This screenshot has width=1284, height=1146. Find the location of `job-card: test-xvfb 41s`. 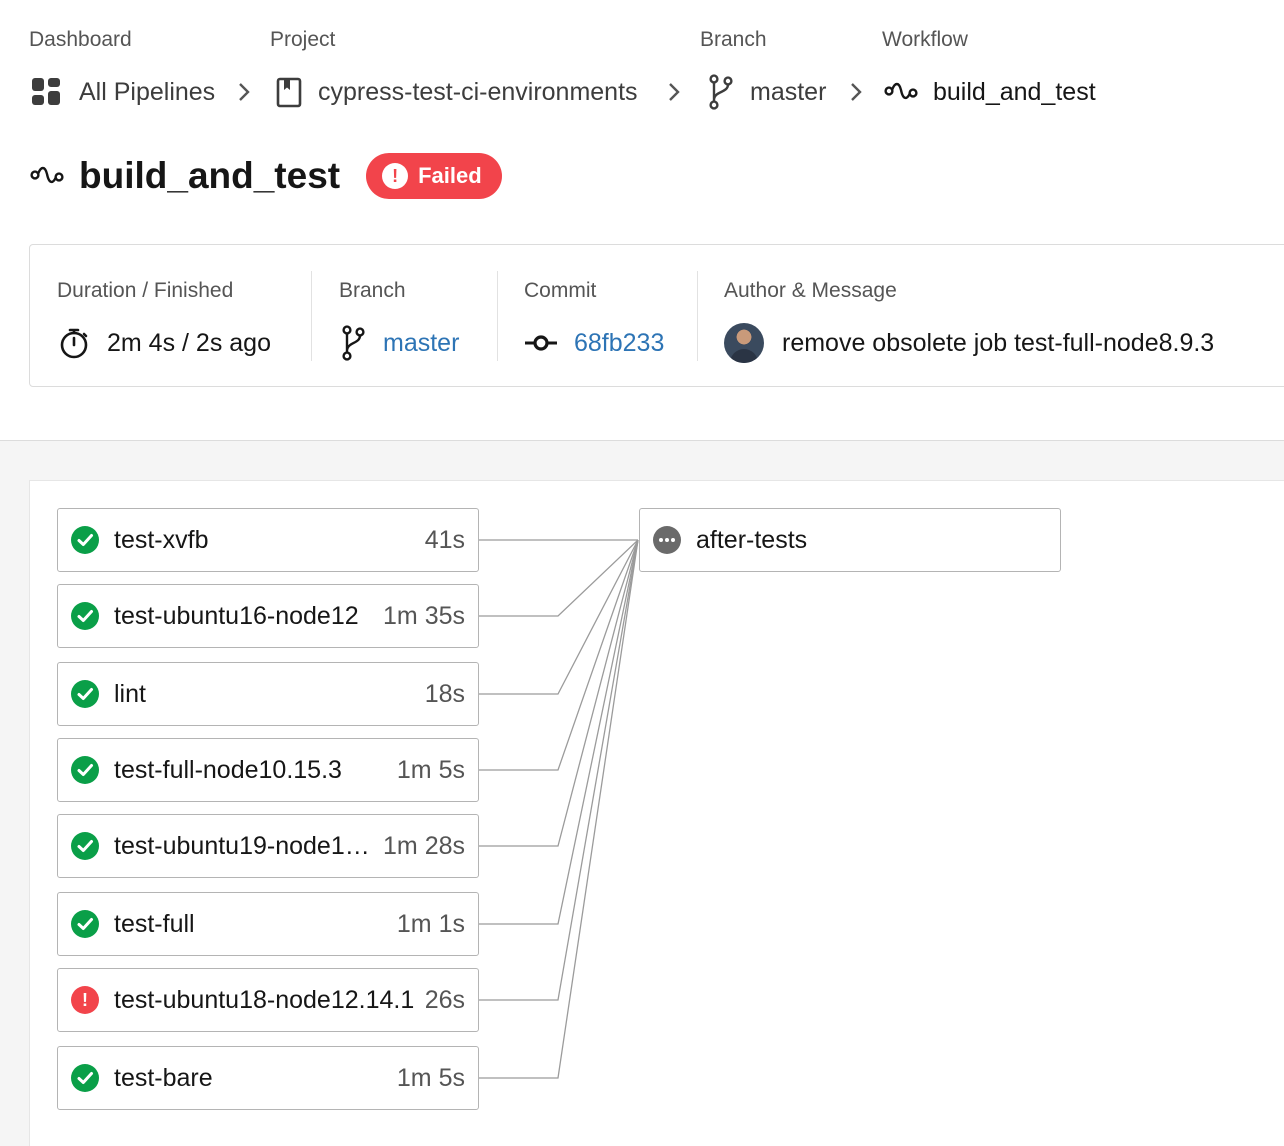

job-card: test-xvfb 41s is located at coordinates (268, 540).